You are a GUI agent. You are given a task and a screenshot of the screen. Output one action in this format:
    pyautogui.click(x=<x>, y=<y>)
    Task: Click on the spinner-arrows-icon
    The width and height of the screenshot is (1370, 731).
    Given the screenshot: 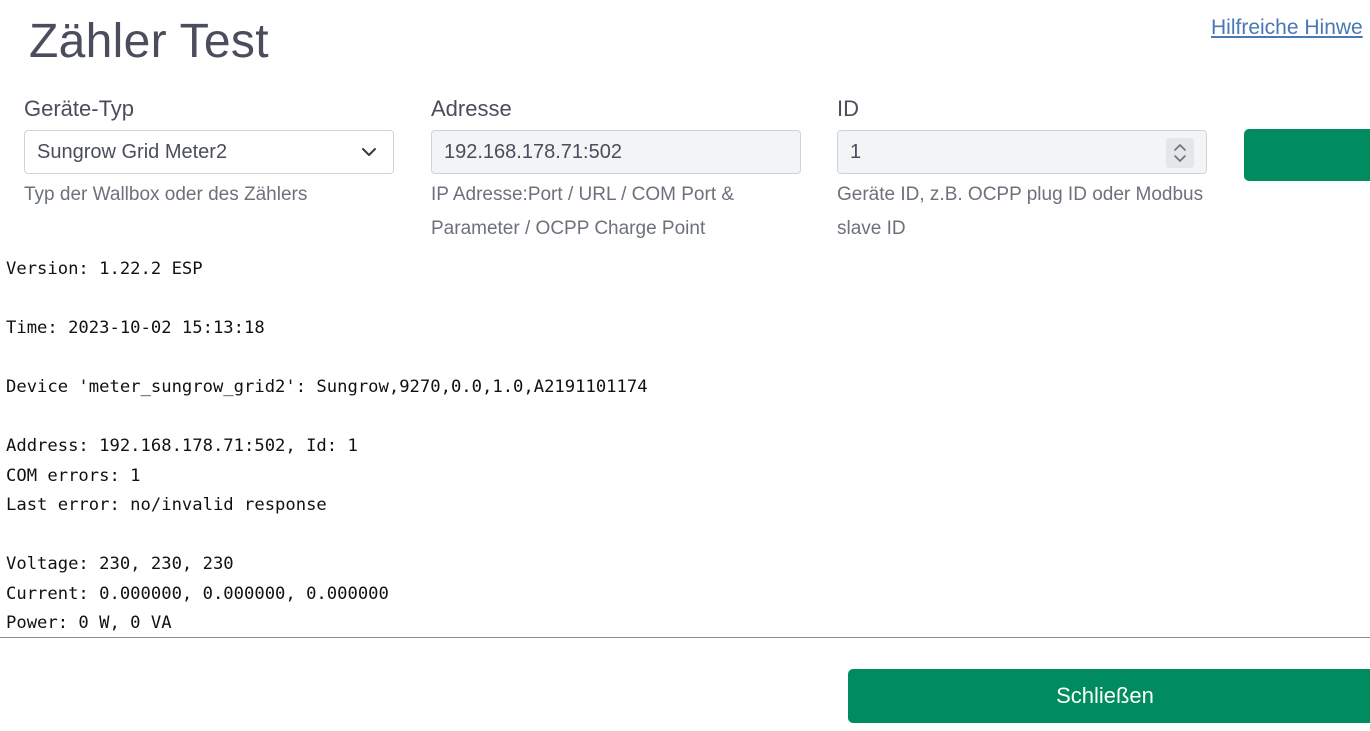 What is the action you would take?
    pyautogui.click(x=1180, y=153)
    